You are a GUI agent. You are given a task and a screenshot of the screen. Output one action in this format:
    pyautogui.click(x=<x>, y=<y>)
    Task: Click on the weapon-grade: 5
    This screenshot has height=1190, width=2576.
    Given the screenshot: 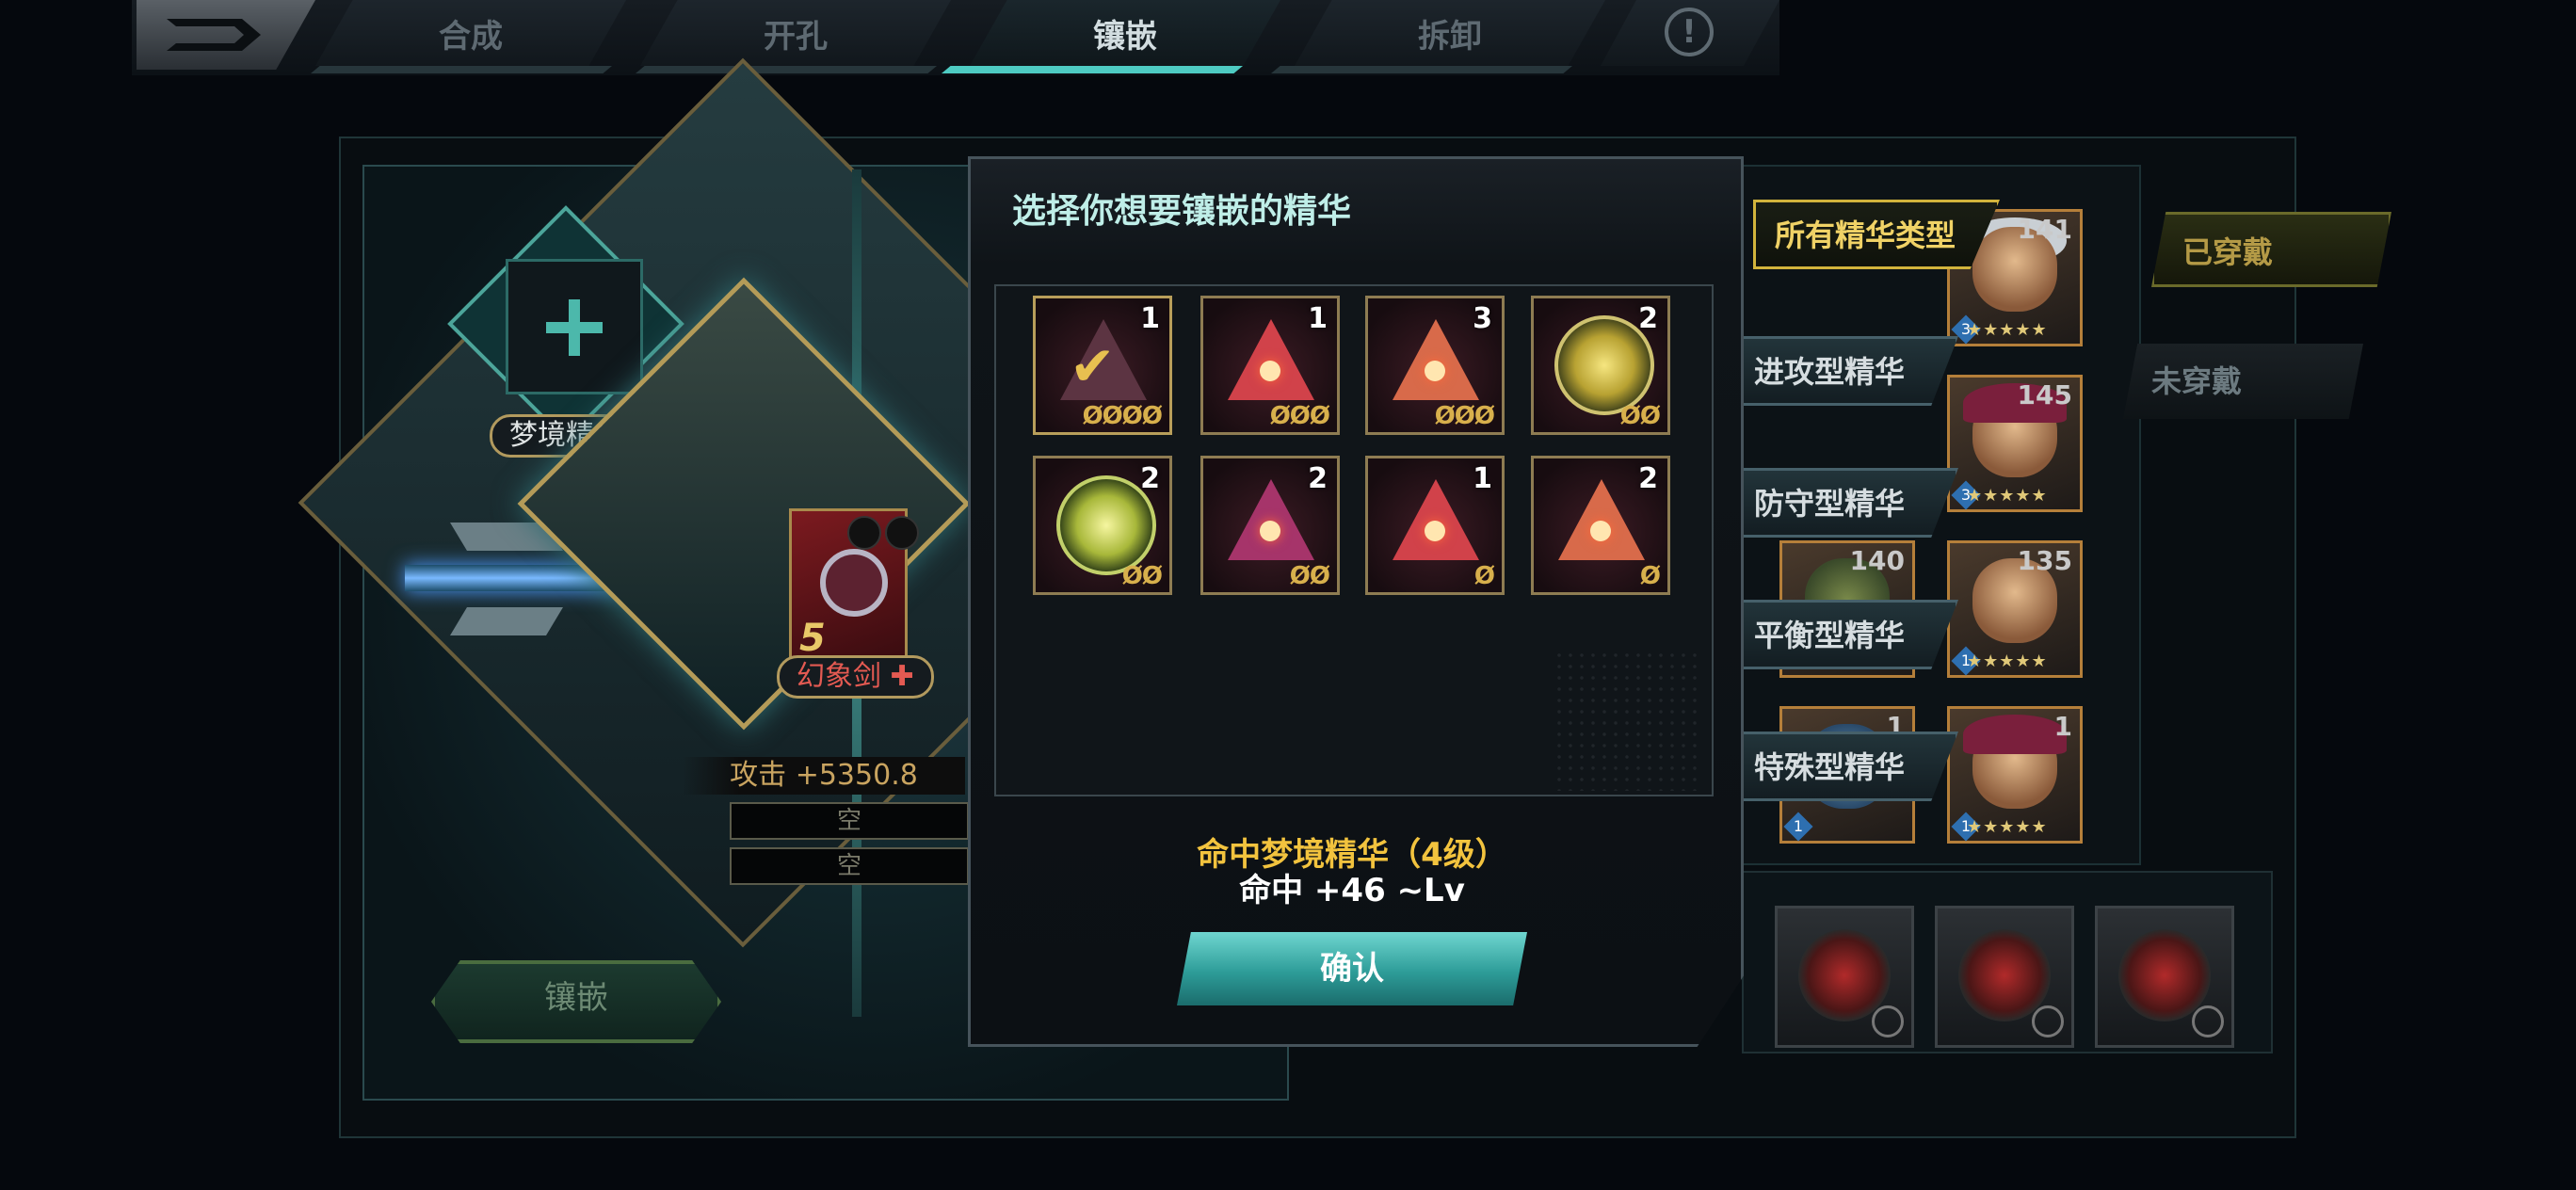 What is the action you would take?
    pyautogui.click(x=812, y=638)
    